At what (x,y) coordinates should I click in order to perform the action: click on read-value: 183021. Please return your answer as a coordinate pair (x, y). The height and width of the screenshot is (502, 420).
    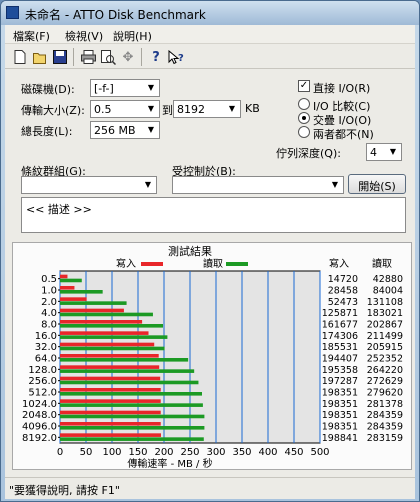
    Looking at the image, I should click on (385, 313).